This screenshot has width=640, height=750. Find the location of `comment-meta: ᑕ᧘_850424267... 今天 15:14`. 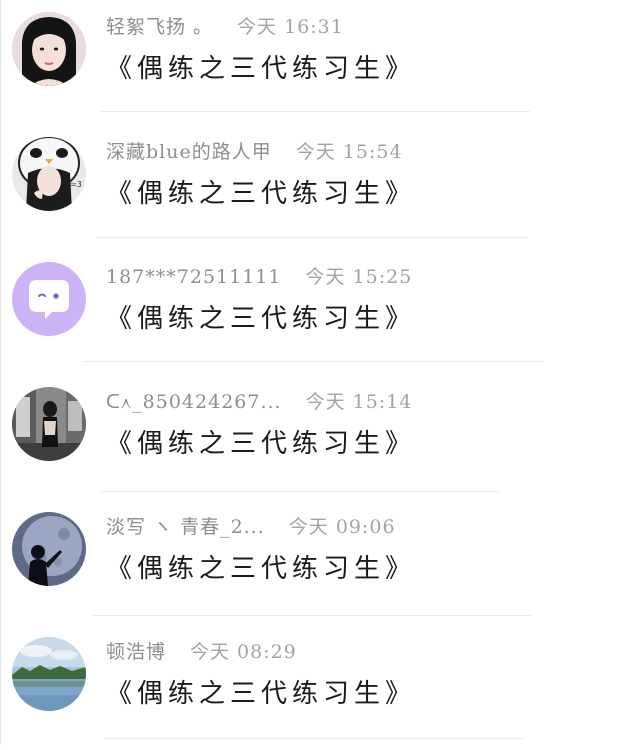

comment-meta: ᑕ᧘_850424267... 今天 15:14 is located at coordinates (259, 400).